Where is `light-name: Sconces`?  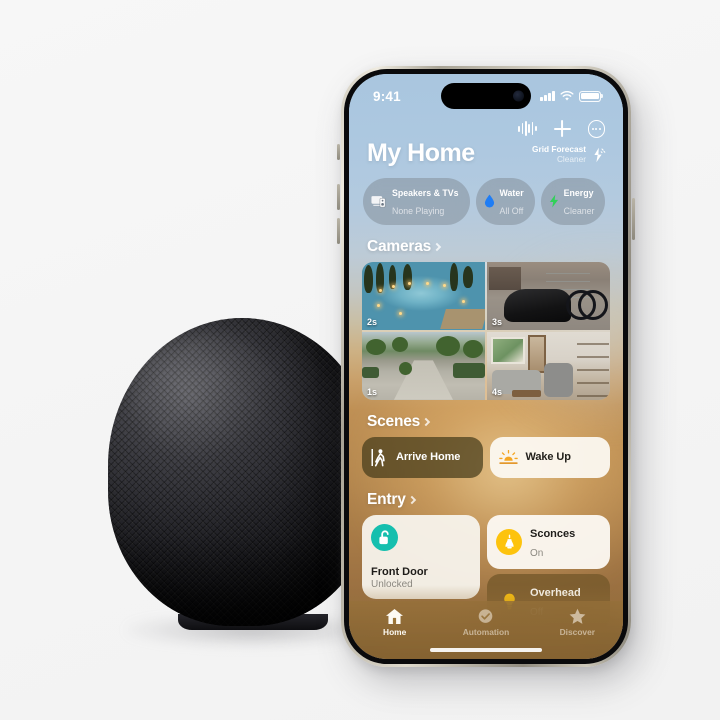
light-name: Sconces is located at coordinates (553, 533).